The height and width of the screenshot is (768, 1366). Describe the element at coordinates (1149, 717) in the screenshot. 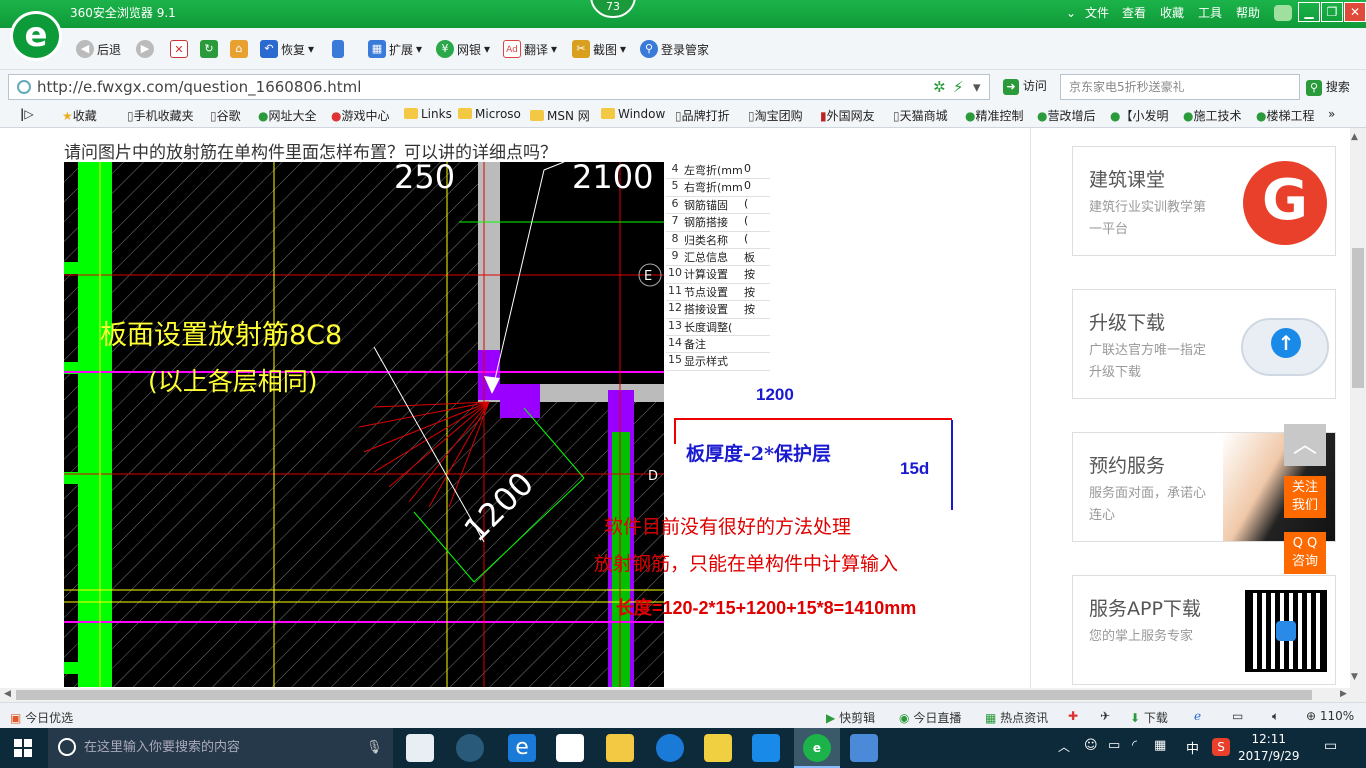

I see `download-button: ⬇ 下载` at that location.